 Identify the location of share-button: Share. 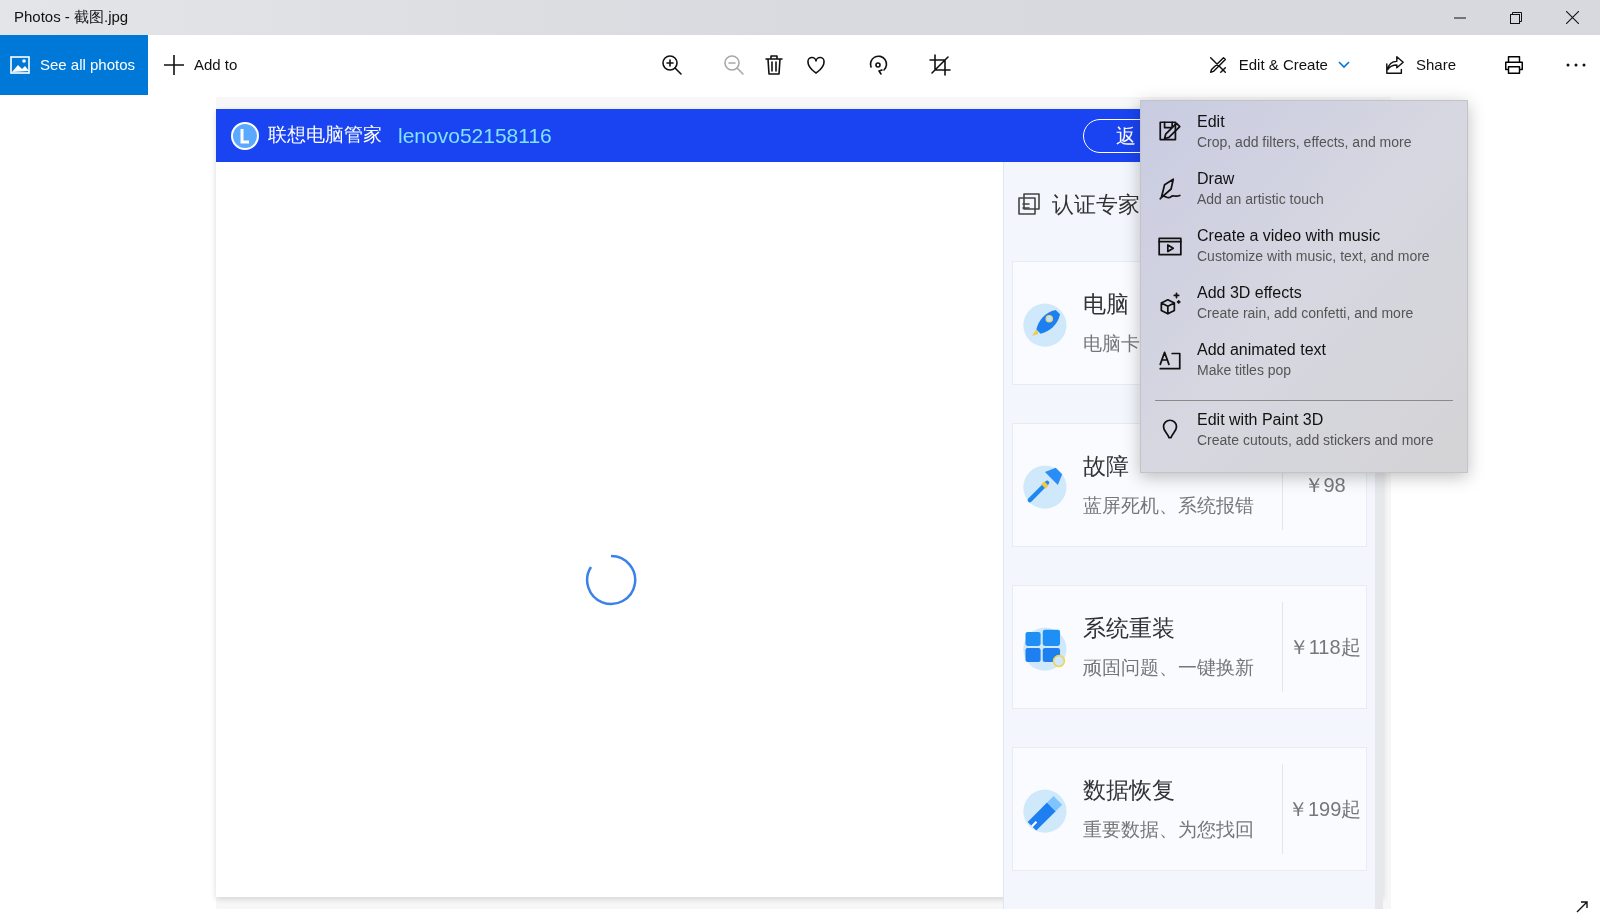
(1419, 65).